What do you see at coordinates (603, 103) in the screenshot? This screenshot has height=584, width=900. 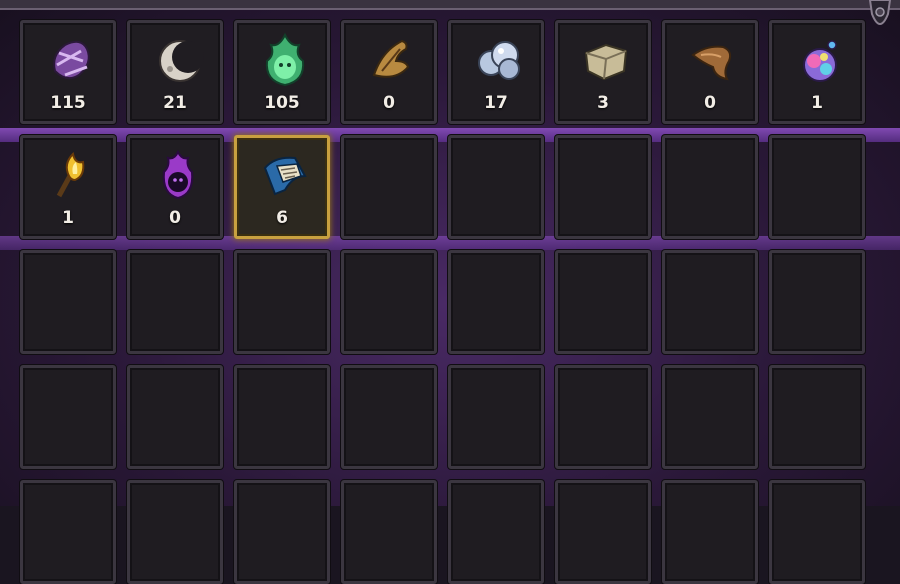 I see `item-count: 3` at bounding box center [603, 103].